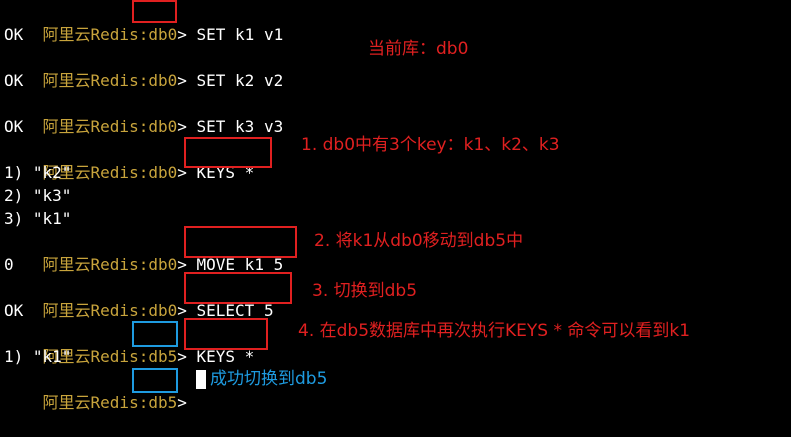  I want to click on highlight-box-keys-db5, so click(226, 334).